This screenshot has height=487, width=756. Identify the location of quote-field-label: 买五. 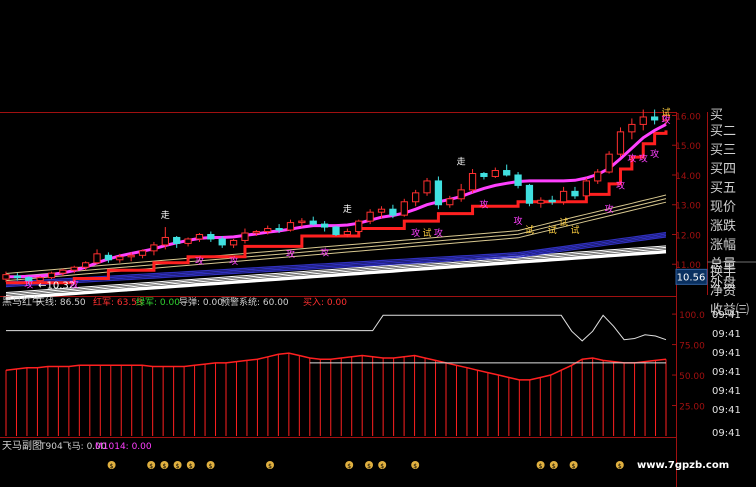
(723, 188).